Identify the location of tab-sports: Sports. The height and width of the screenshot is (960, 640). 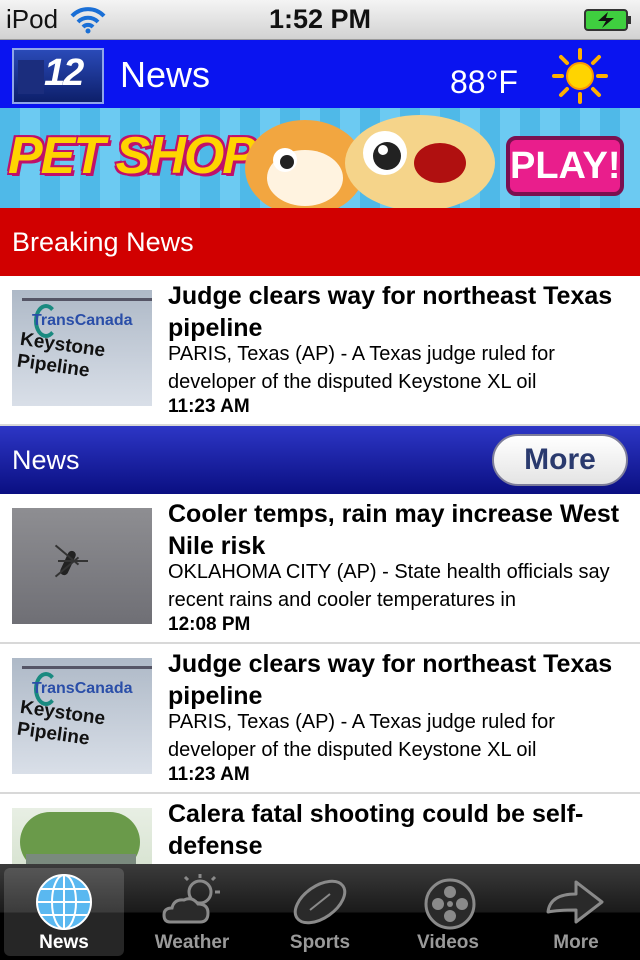
(320, 912).